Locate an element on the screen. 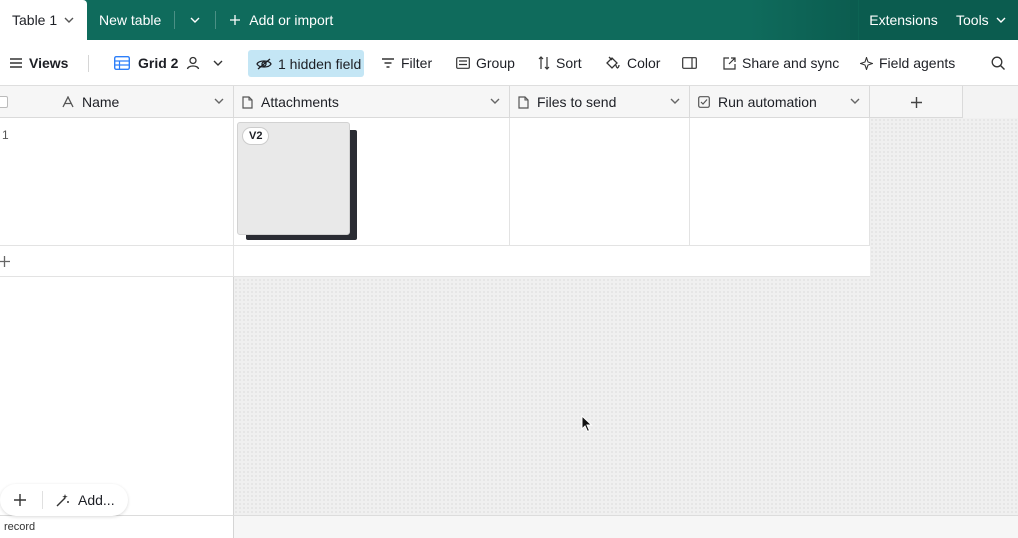 This screenshot has width=1018, height=538. column-name: Attachments is located at coordinates (300, 102).